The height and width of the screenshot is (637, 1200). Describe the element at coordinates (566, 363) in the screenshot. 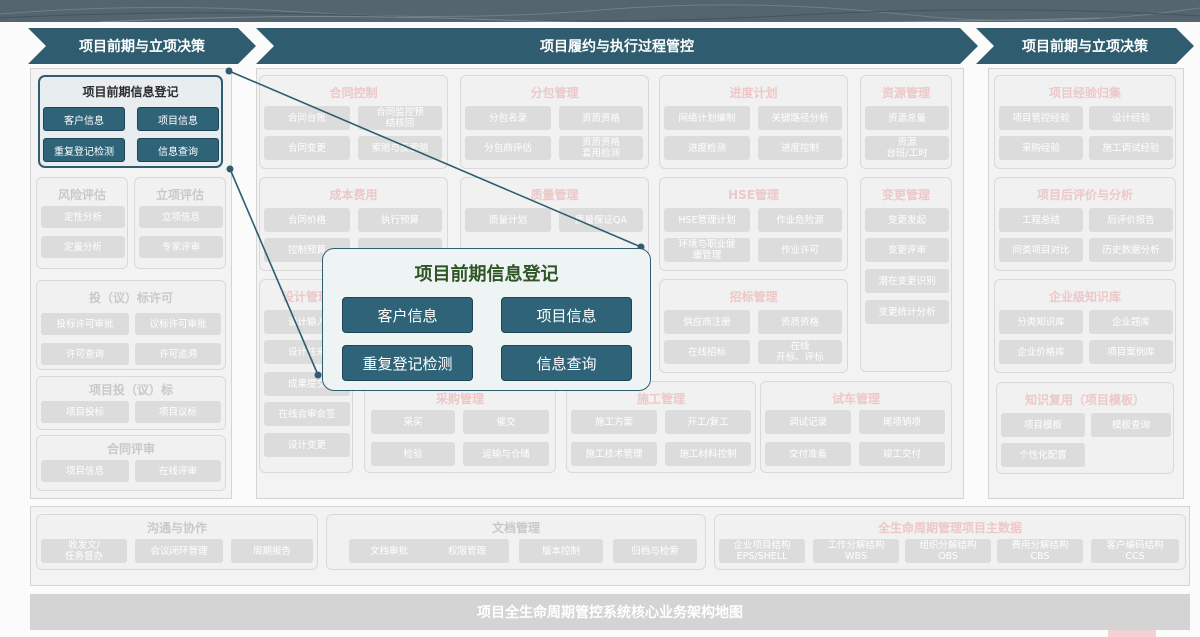

I see `popup-info-query-button: 信息查询` at that location.